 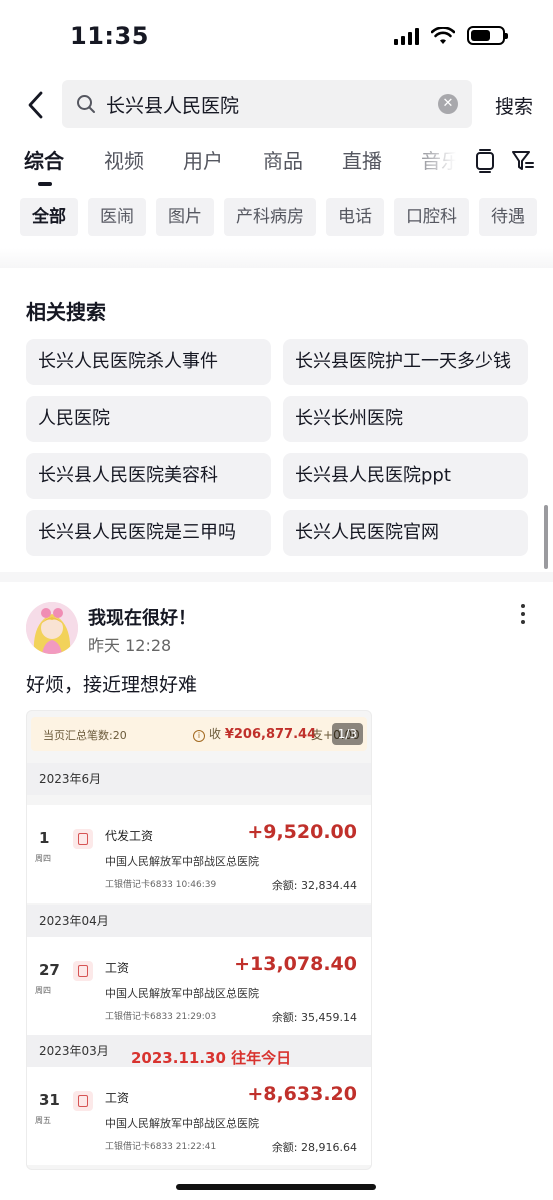 I want to click on memory-date-label: 2023.11.30 往年今日, so click(x=211, y=1058).